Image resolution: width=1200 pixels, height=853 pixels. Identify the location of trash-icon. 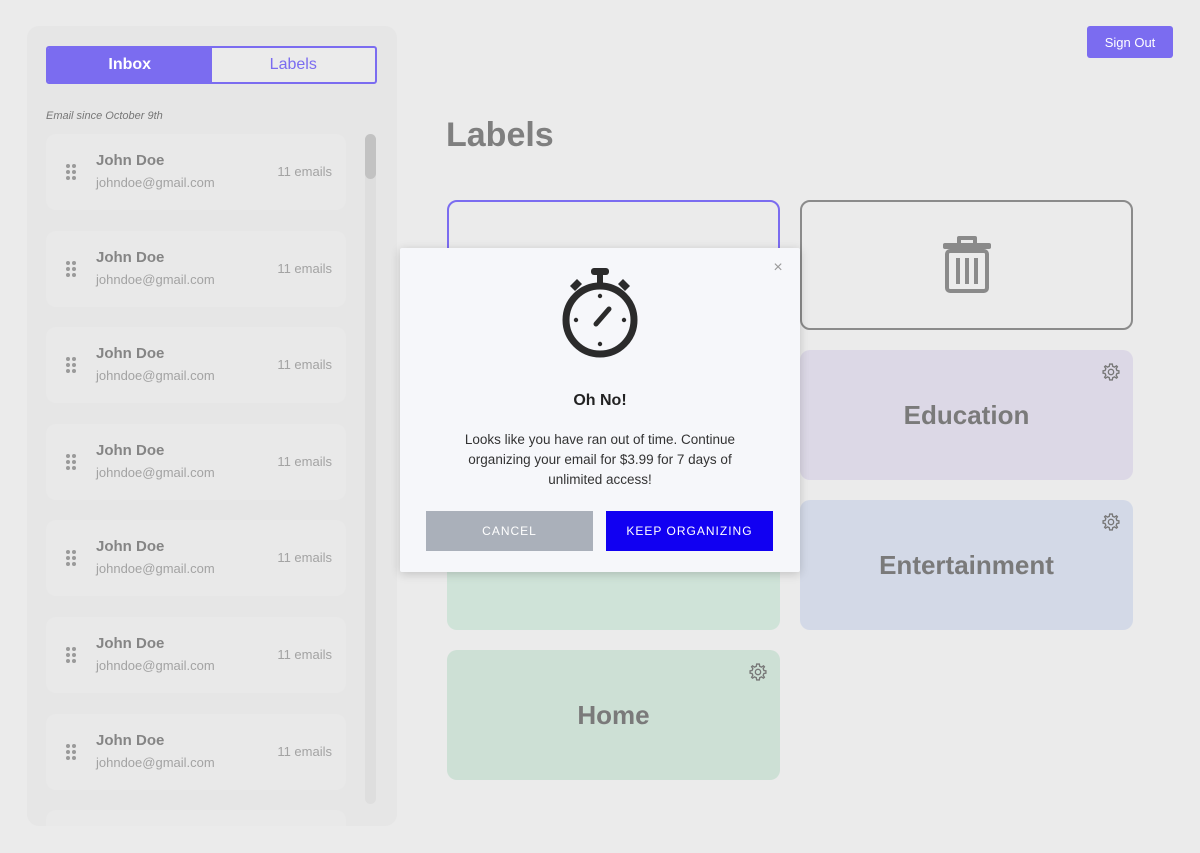
(966, 264).